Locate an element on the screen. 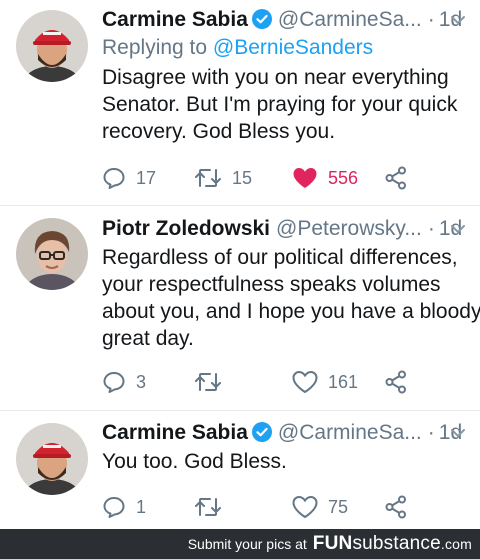  retweet-count: 15 is located at coordinates (242, 177).